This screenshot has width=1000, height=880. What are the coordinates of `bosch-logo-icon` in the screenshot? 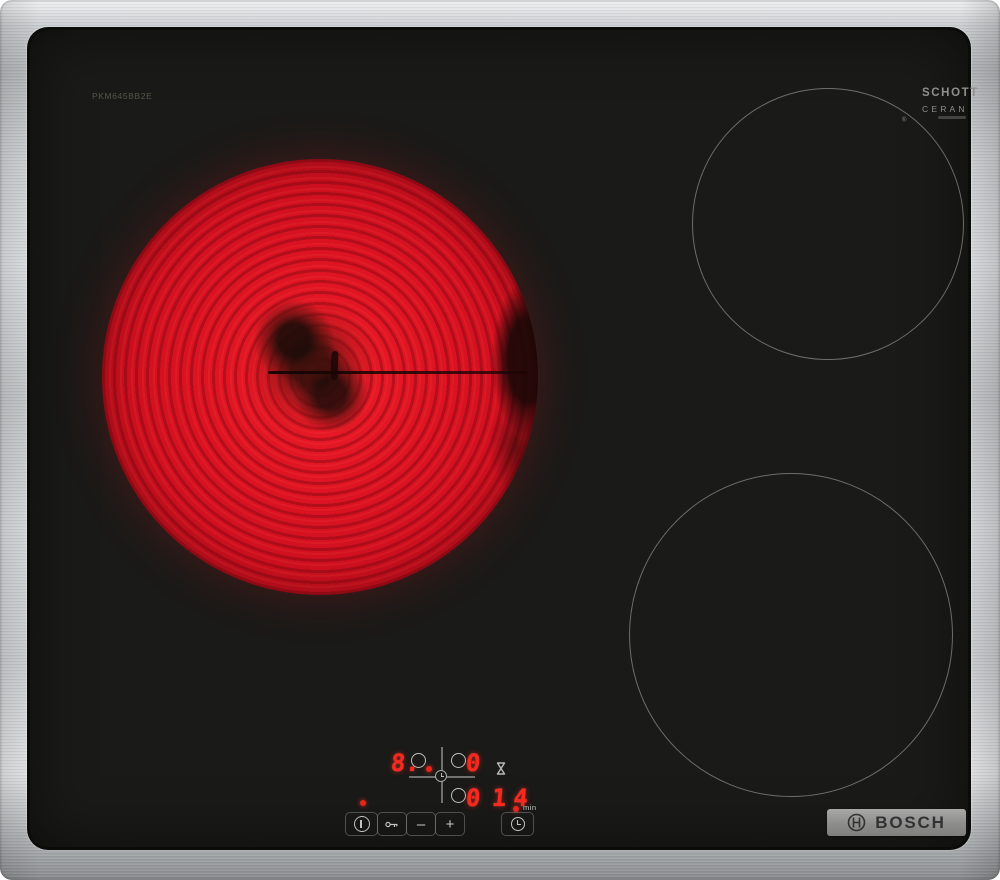 It's located at (856, 822).